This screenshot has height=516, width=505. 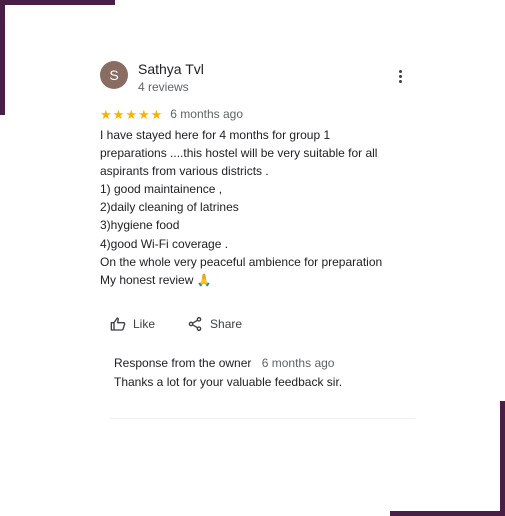 What do you see at coordinates (206, 114) in the screenshot?
I see `review-date: 6 months ago` at bounding box center [206, 114].